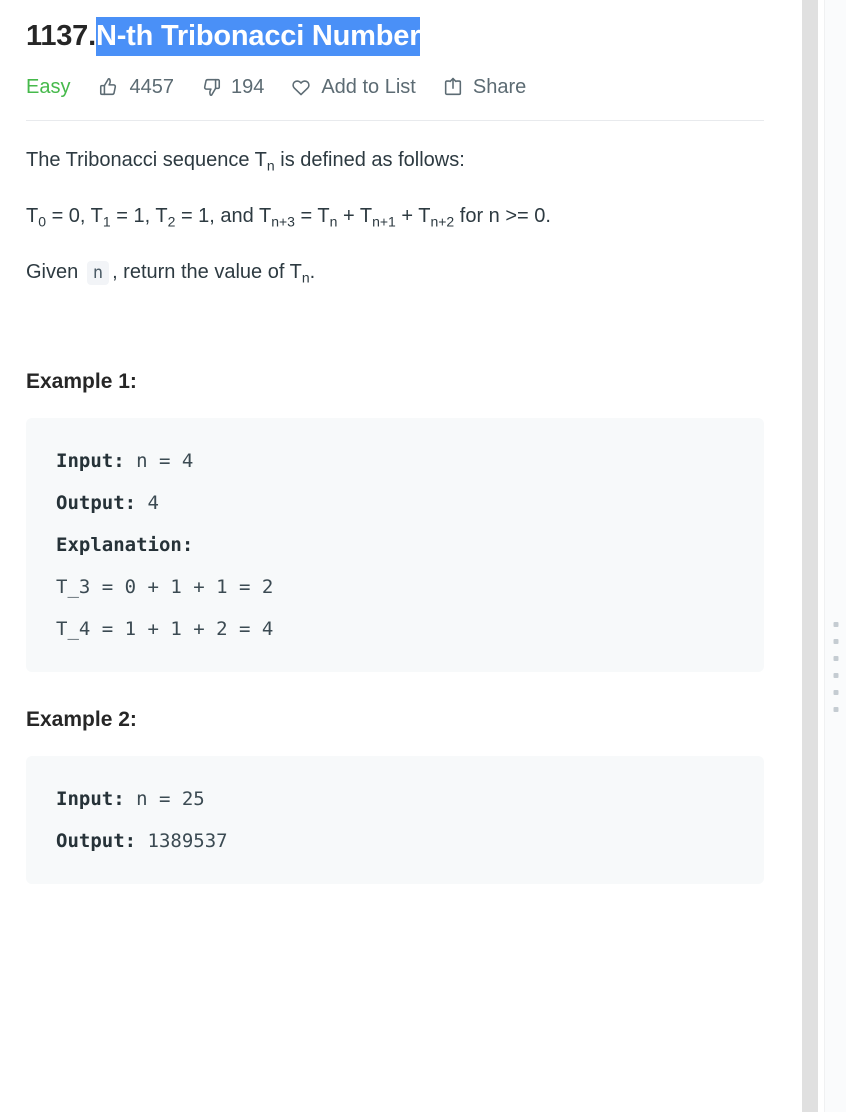 This screenshot has width=850, height=1112. What do you see at coordinates (98, 273) in the screenshot?
I see `inline-code-n: n` at bounding box center [98, 273].